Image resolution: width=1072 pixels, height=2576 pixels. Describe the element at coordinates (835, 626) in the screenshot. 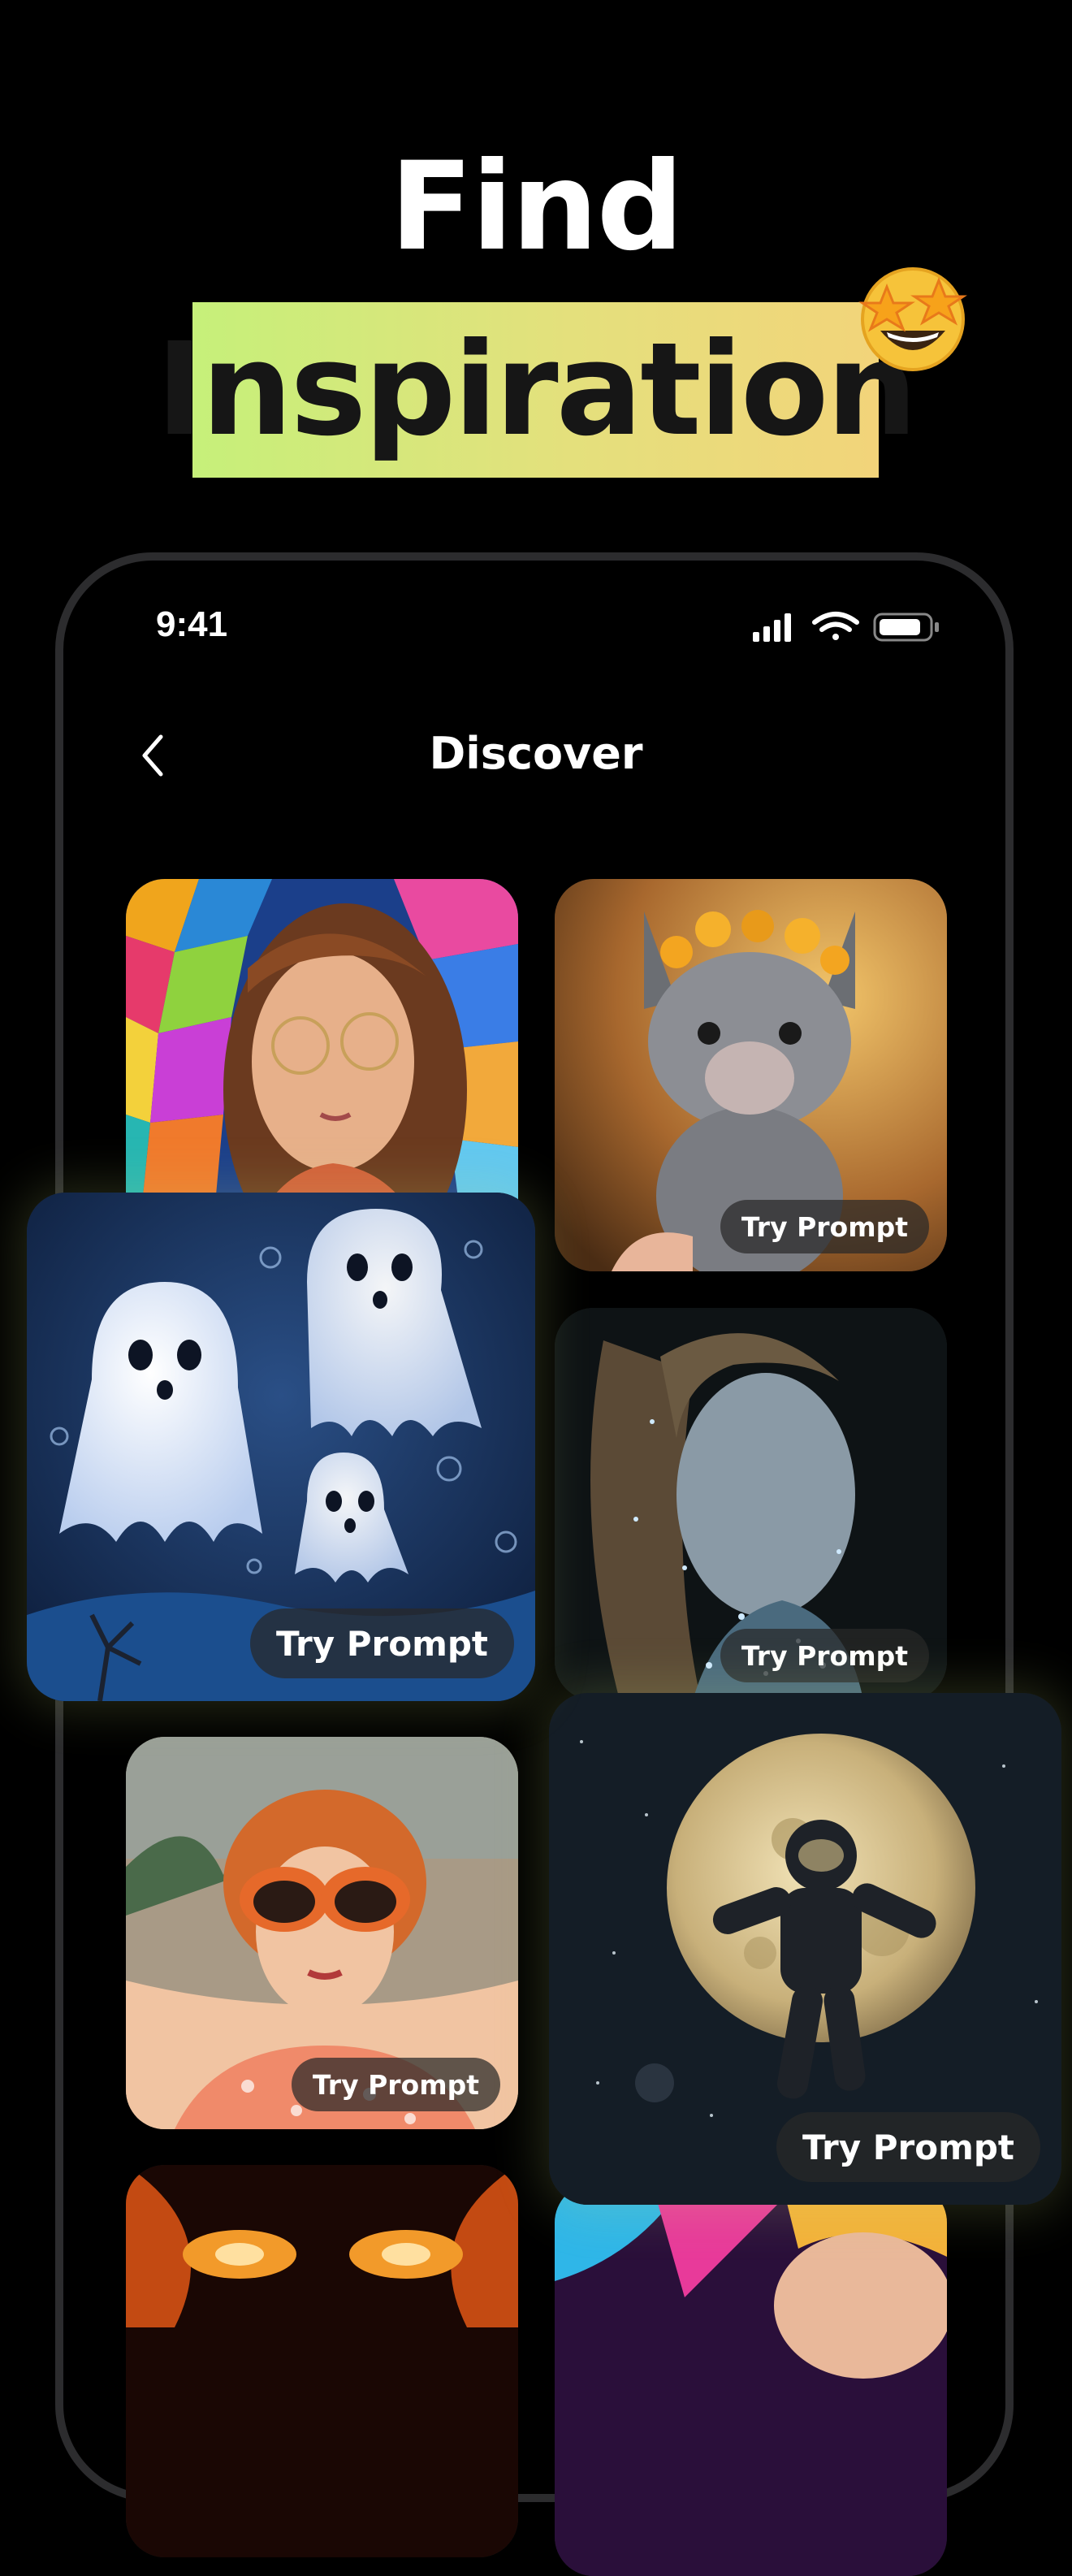

I see `wifi-icon` at that location.